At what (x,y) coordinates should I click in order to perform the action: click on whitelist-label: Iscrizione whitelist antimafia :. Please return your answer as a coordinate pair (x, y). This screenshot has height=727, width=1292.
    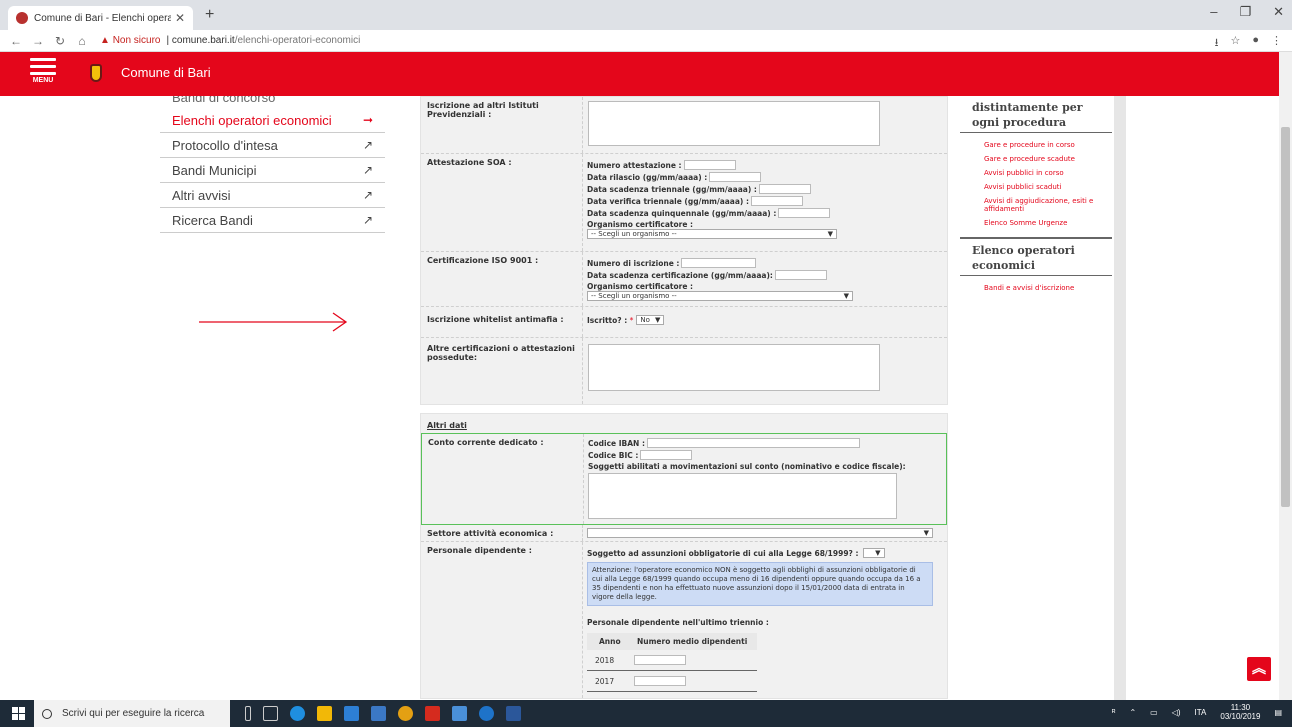
    Looking at the image, I should click on (502, 322).